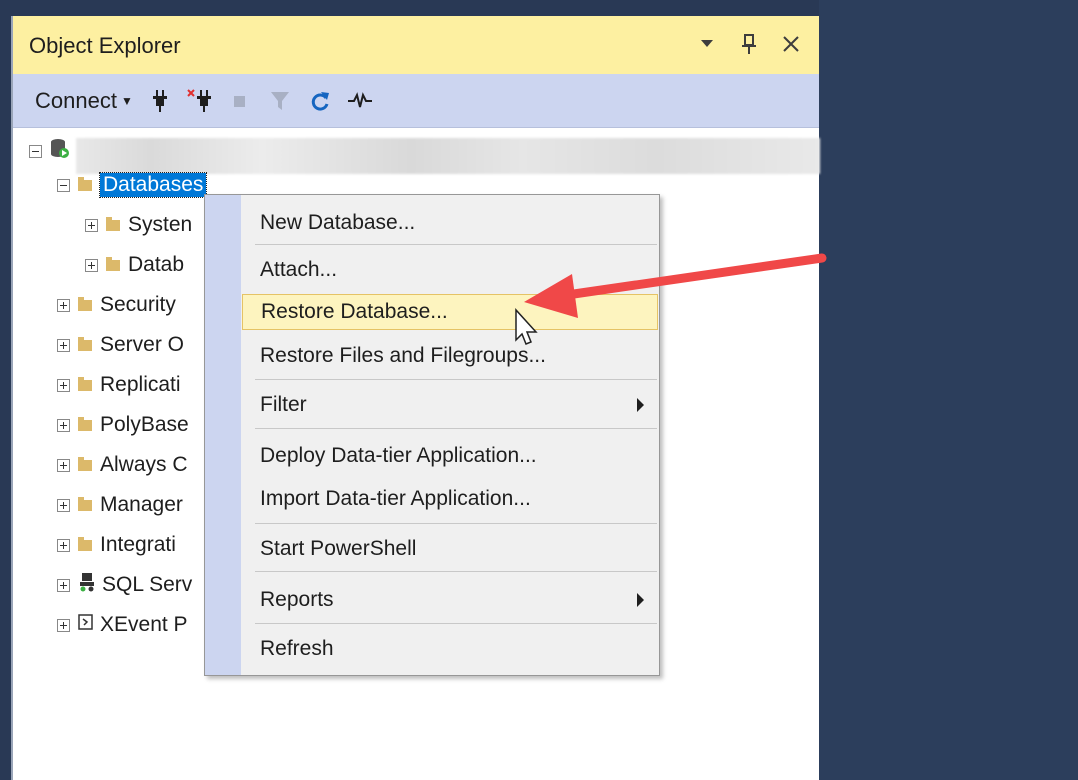 Image resolution: width=1078 pixels, height=780 pixels. I want to click on tree-item-server-objects: Server O, so click(120, 345).